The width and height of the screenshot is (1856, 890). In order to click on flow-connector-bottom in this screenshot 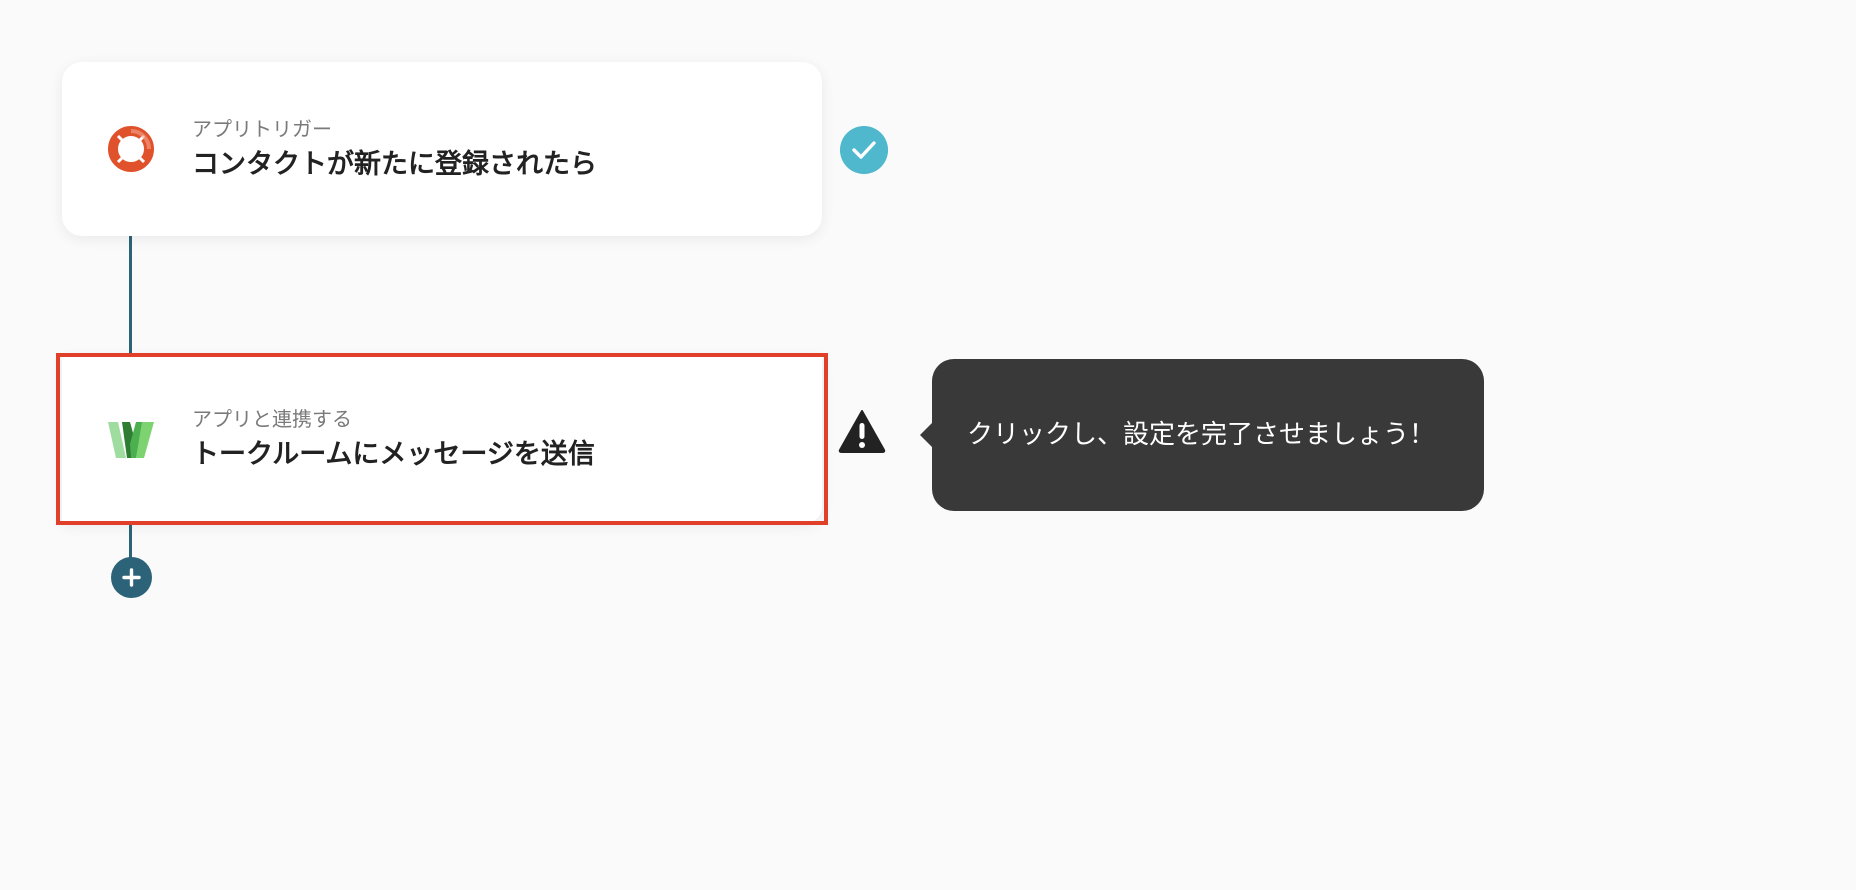, I will do `click(130, 541)`.